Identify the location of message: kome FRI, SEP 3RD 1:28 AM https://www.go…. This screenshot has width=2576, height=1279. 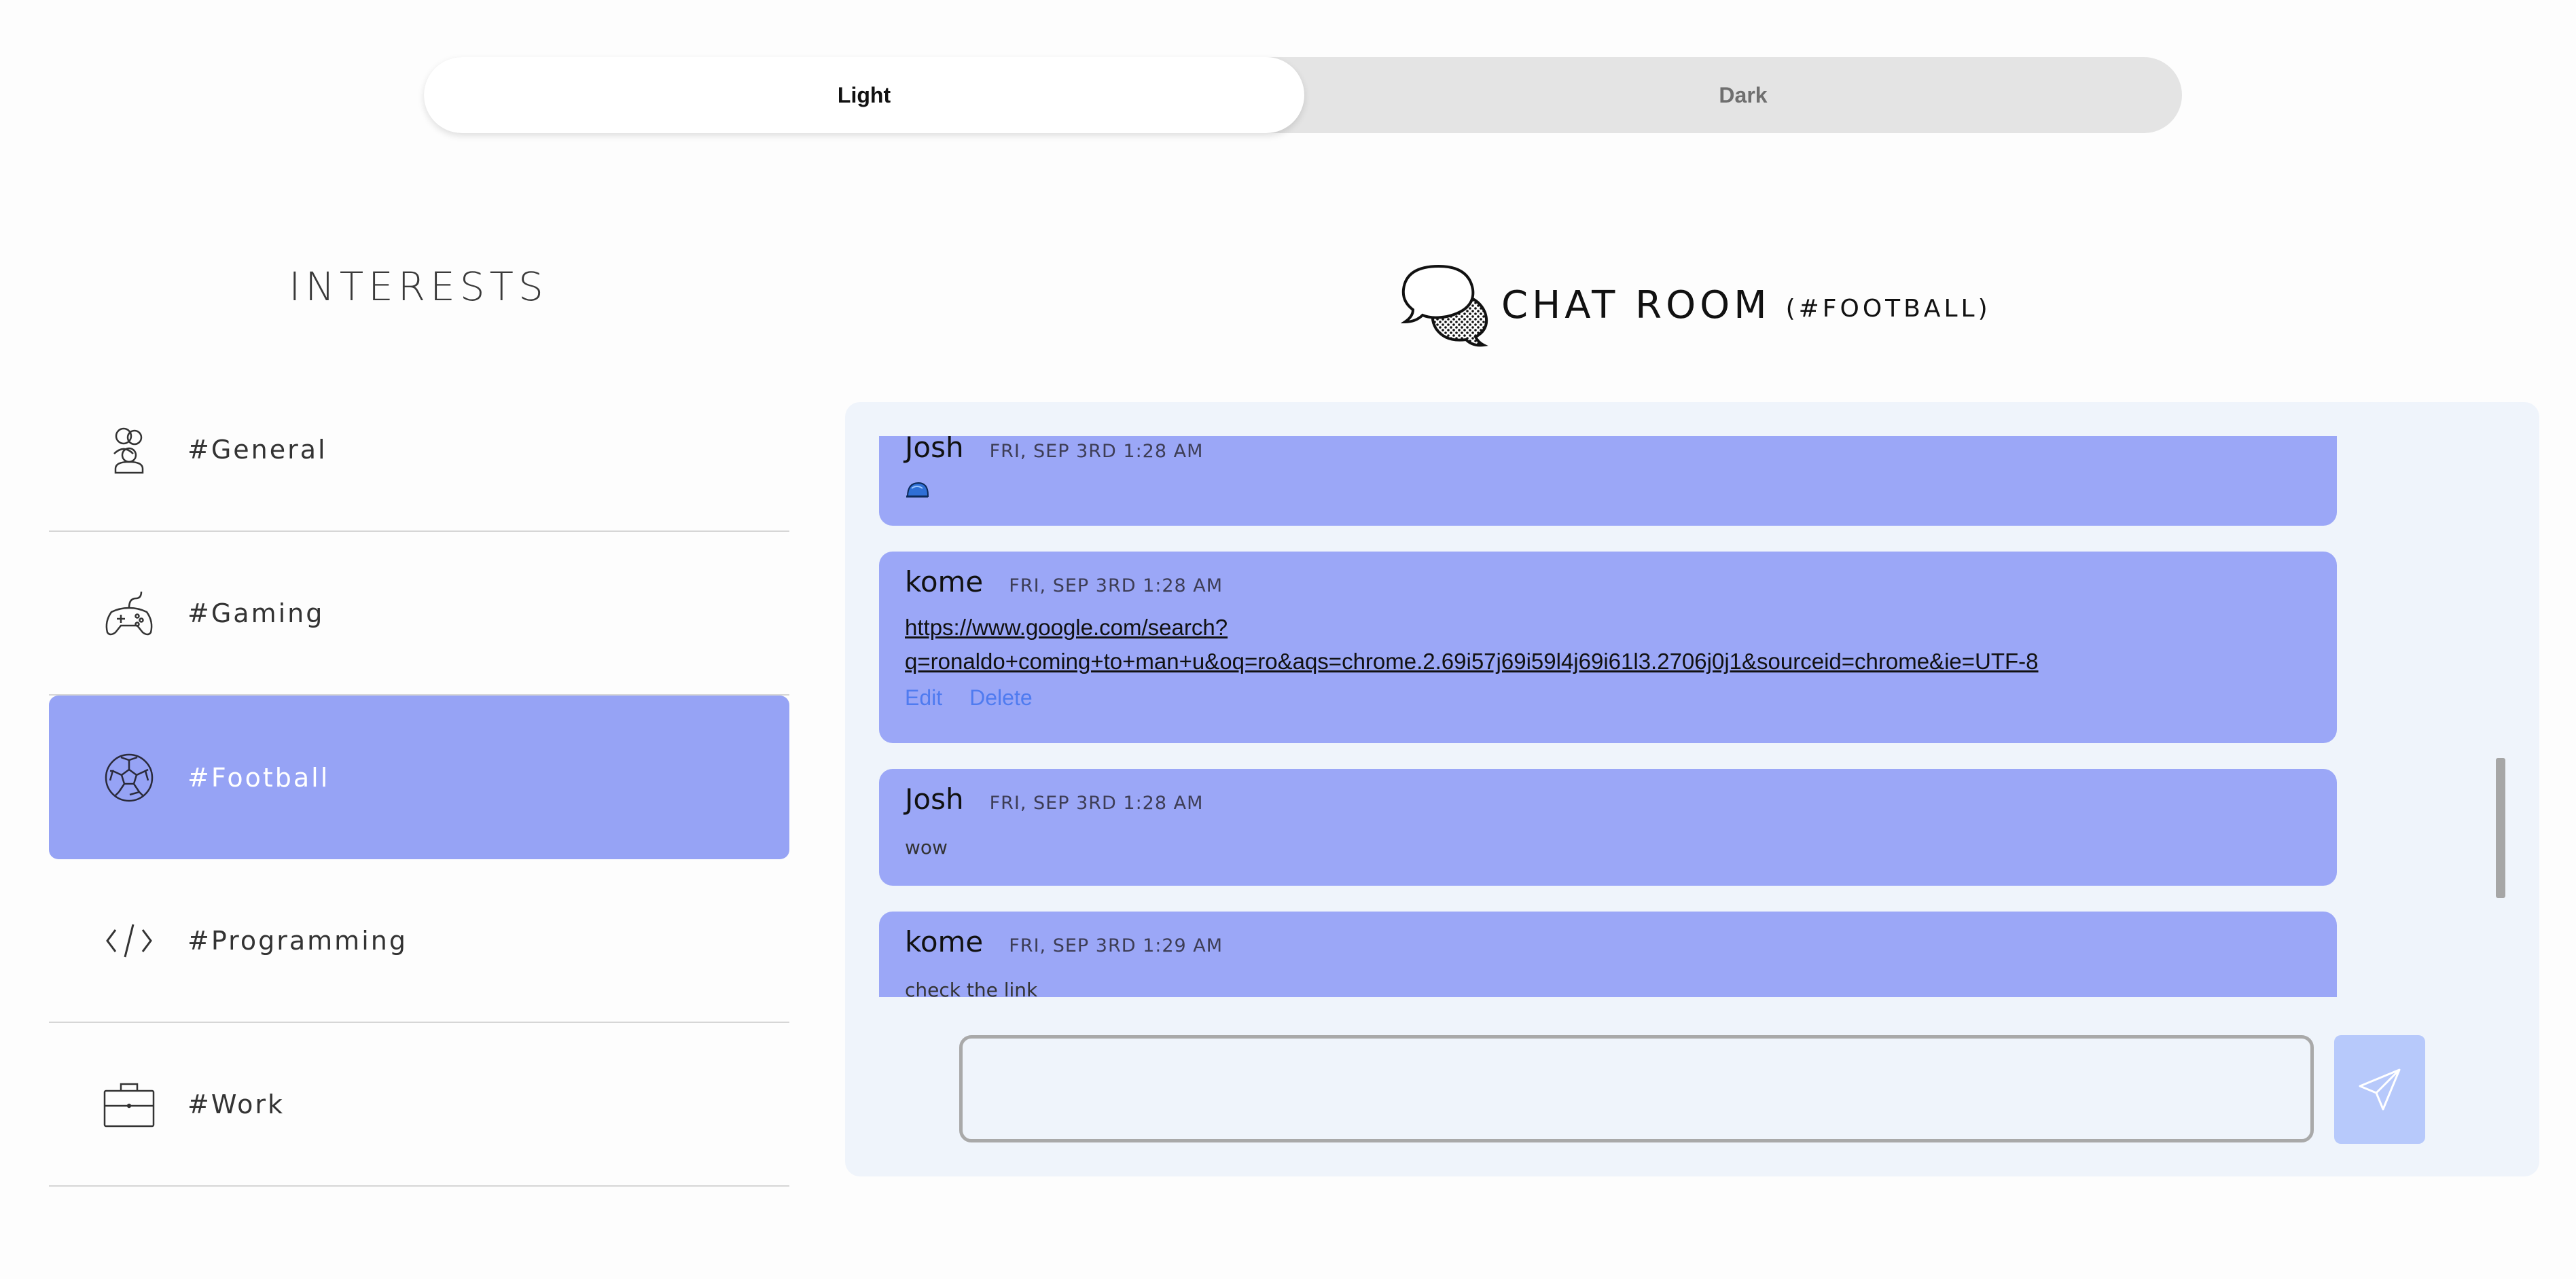
(1608, 647).